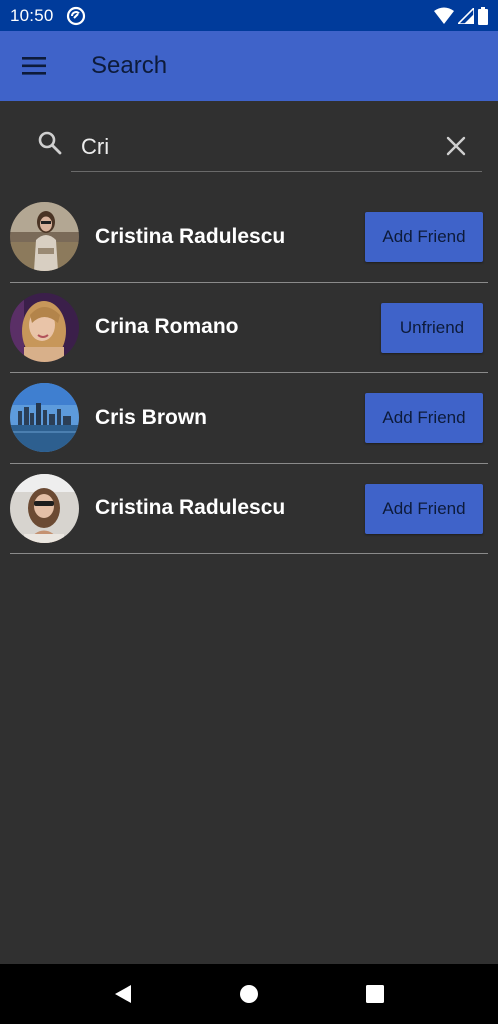 The image size is (498, 1024). I want to click on back-icon, so click(123, 994).